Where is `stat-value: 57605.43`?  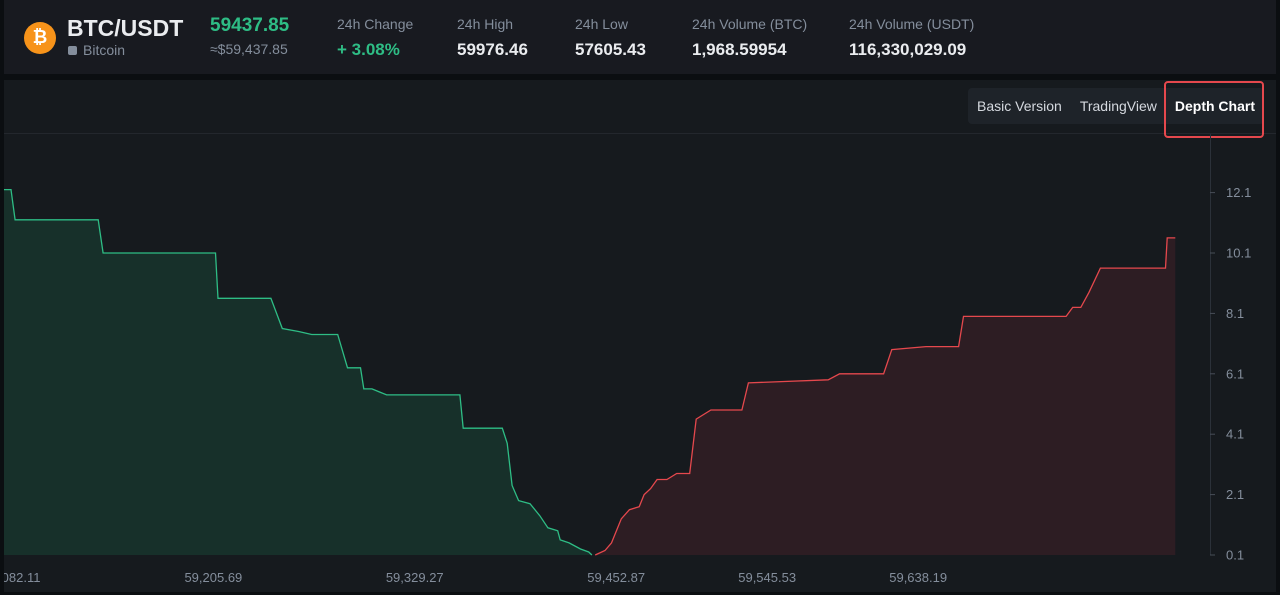
stat-value: 57605.43 is located at coordinates (610, 49).